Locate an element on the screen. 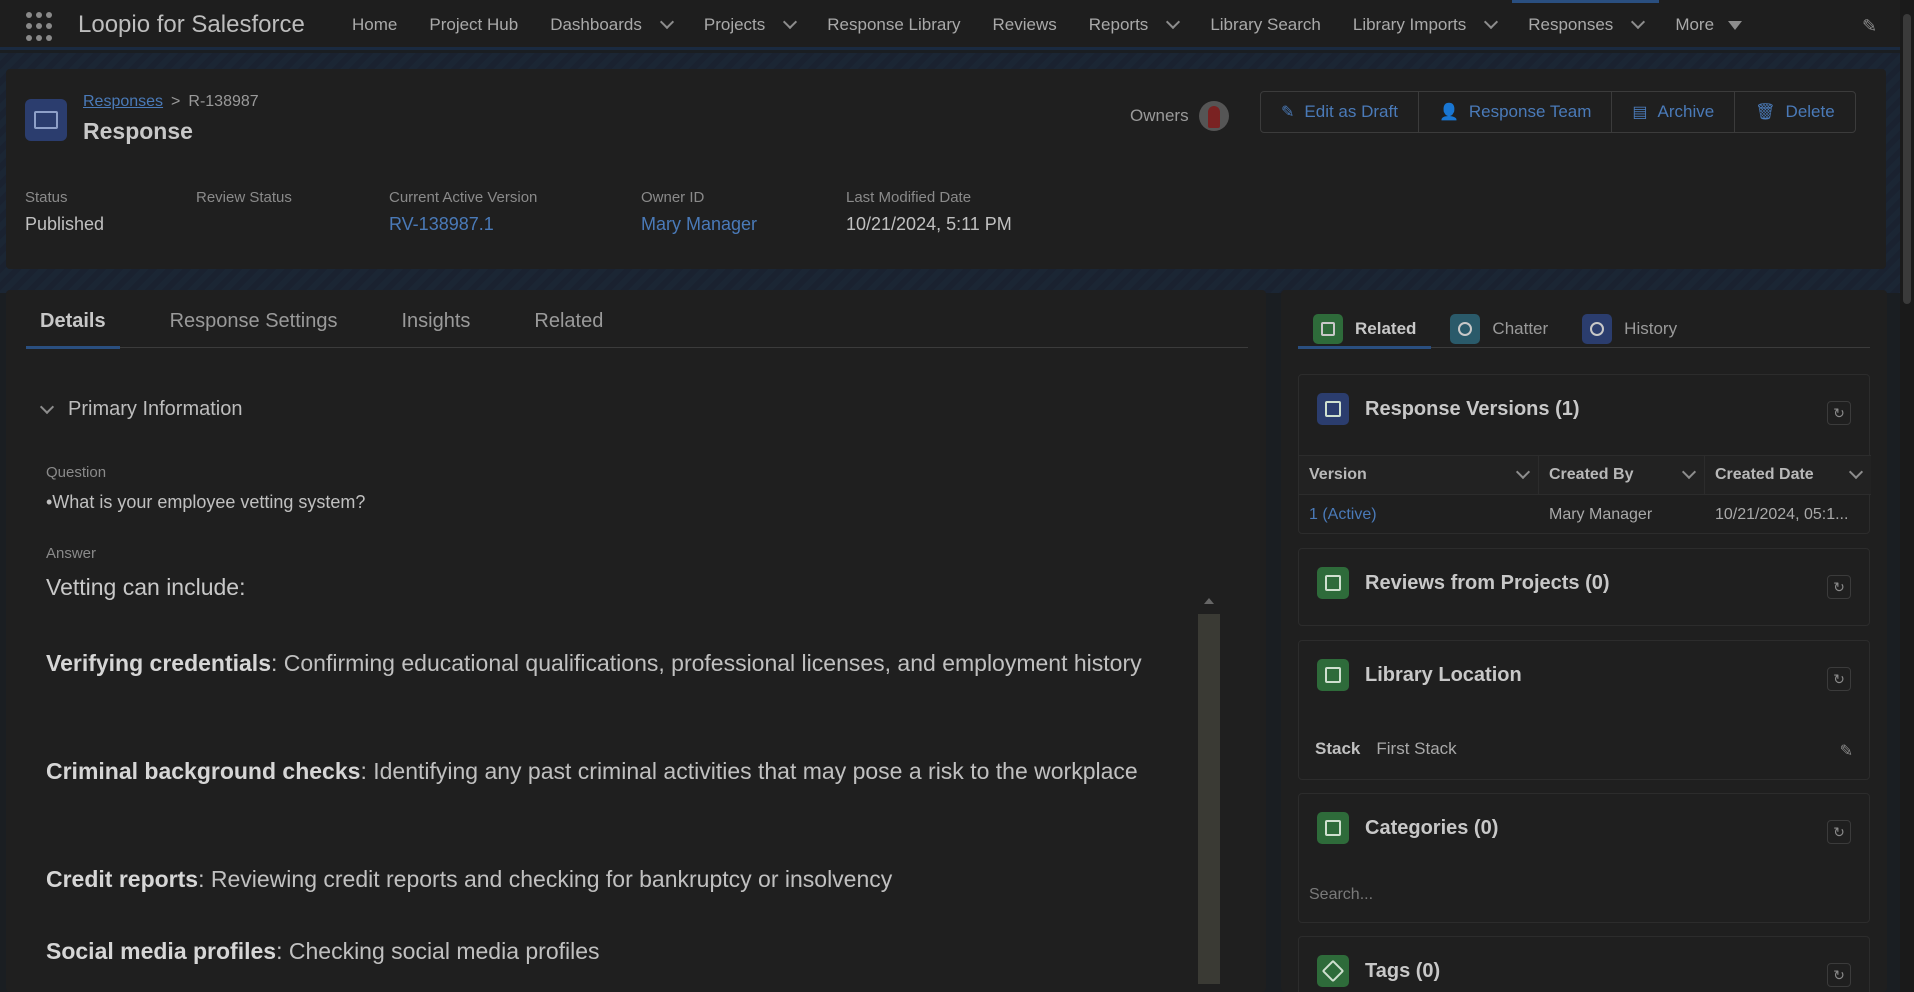 The image size is (1914, 992). section-toggle-primary-information: Primary Information is located at coordinates (141, 409).